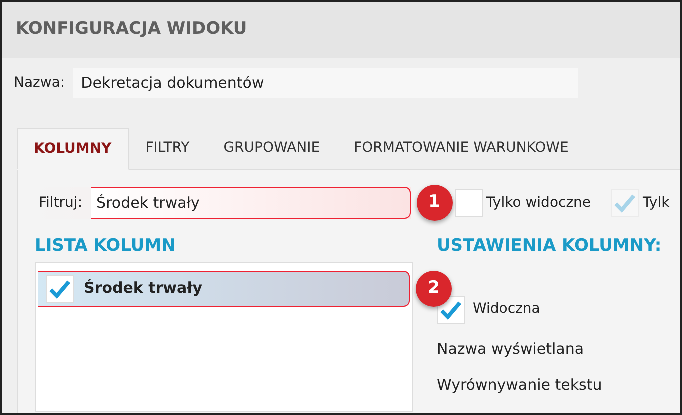 The height and width of the screenshot is (415, 682). What do you see at coordinates (325, 83) in the screenshot?
I see `name-field: Dekretacja dokumentów` at bounding box center [325, 83].